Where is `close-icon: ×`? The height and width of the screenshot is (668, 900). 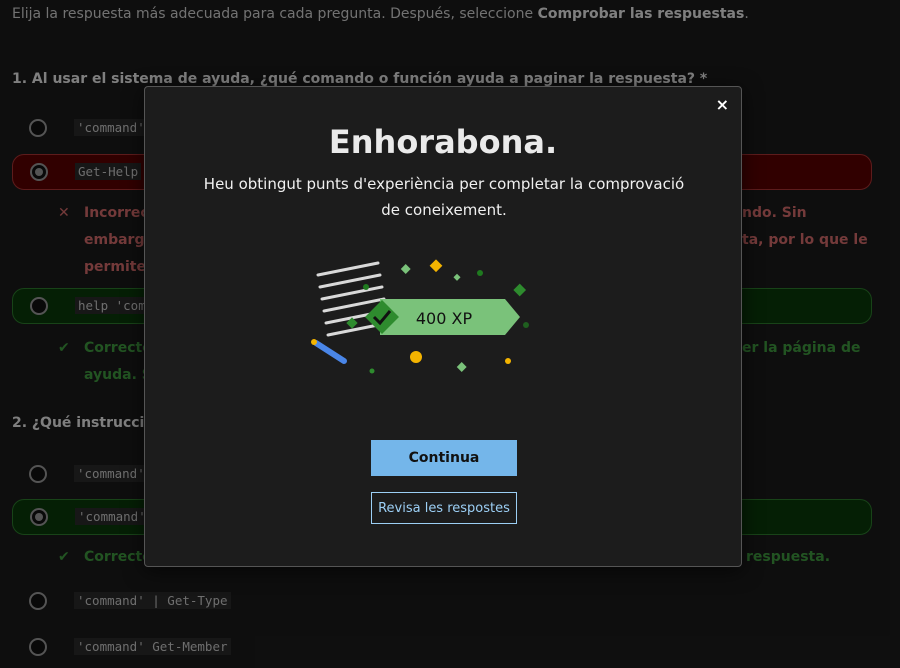
close-icon: × is located at coordinates (722, 104).